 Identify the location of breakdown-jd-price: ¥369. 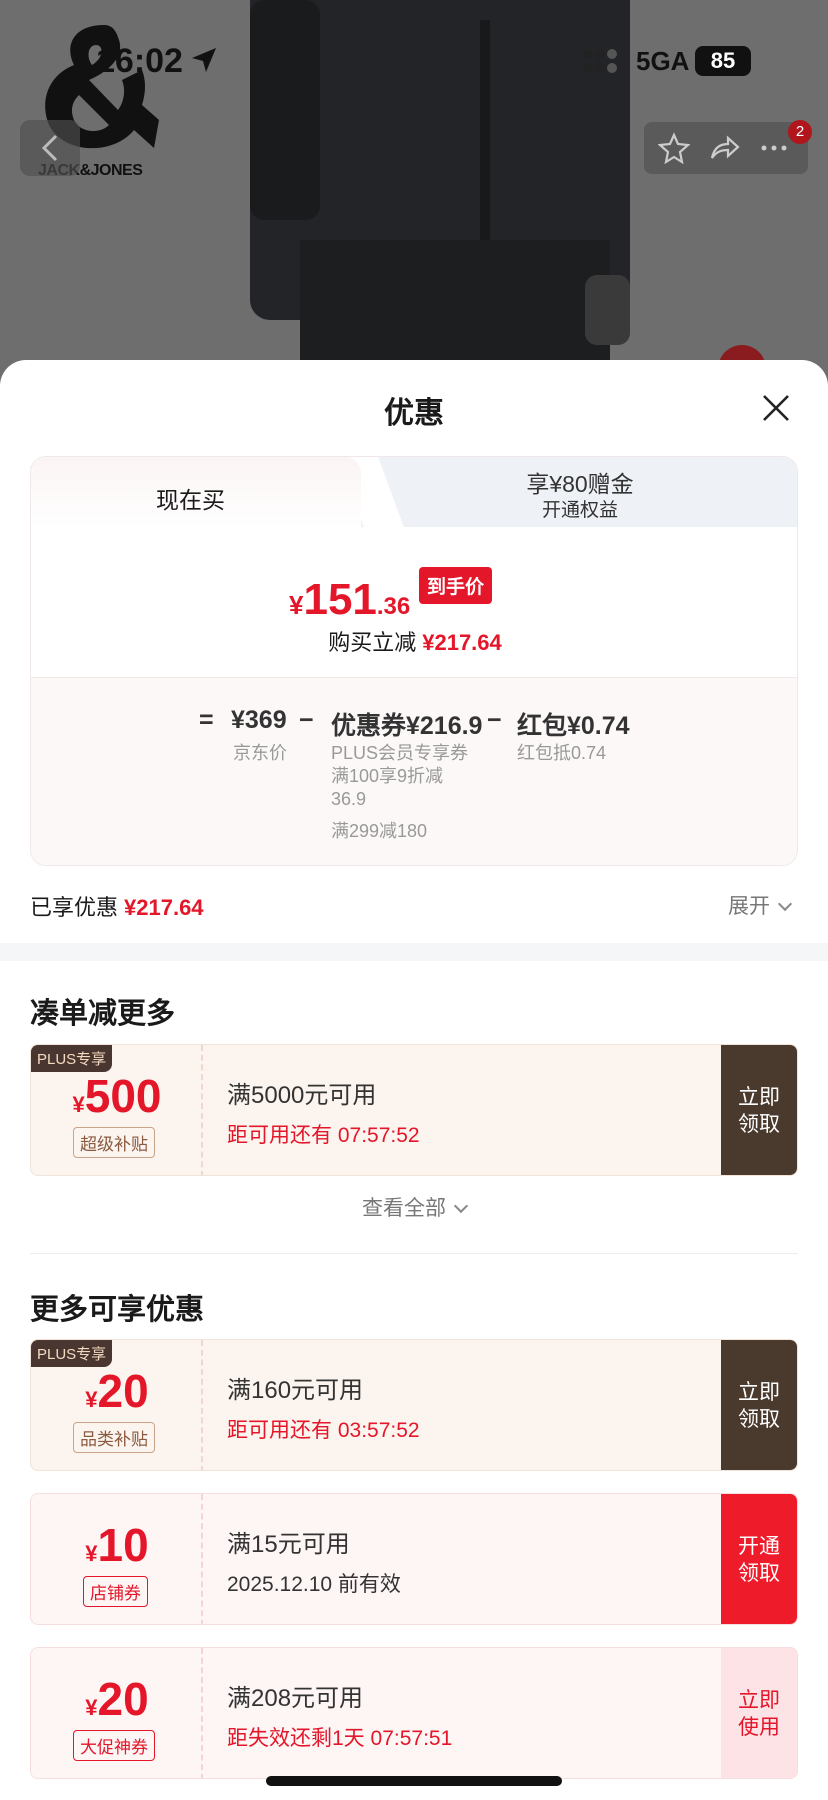
(259, 720).